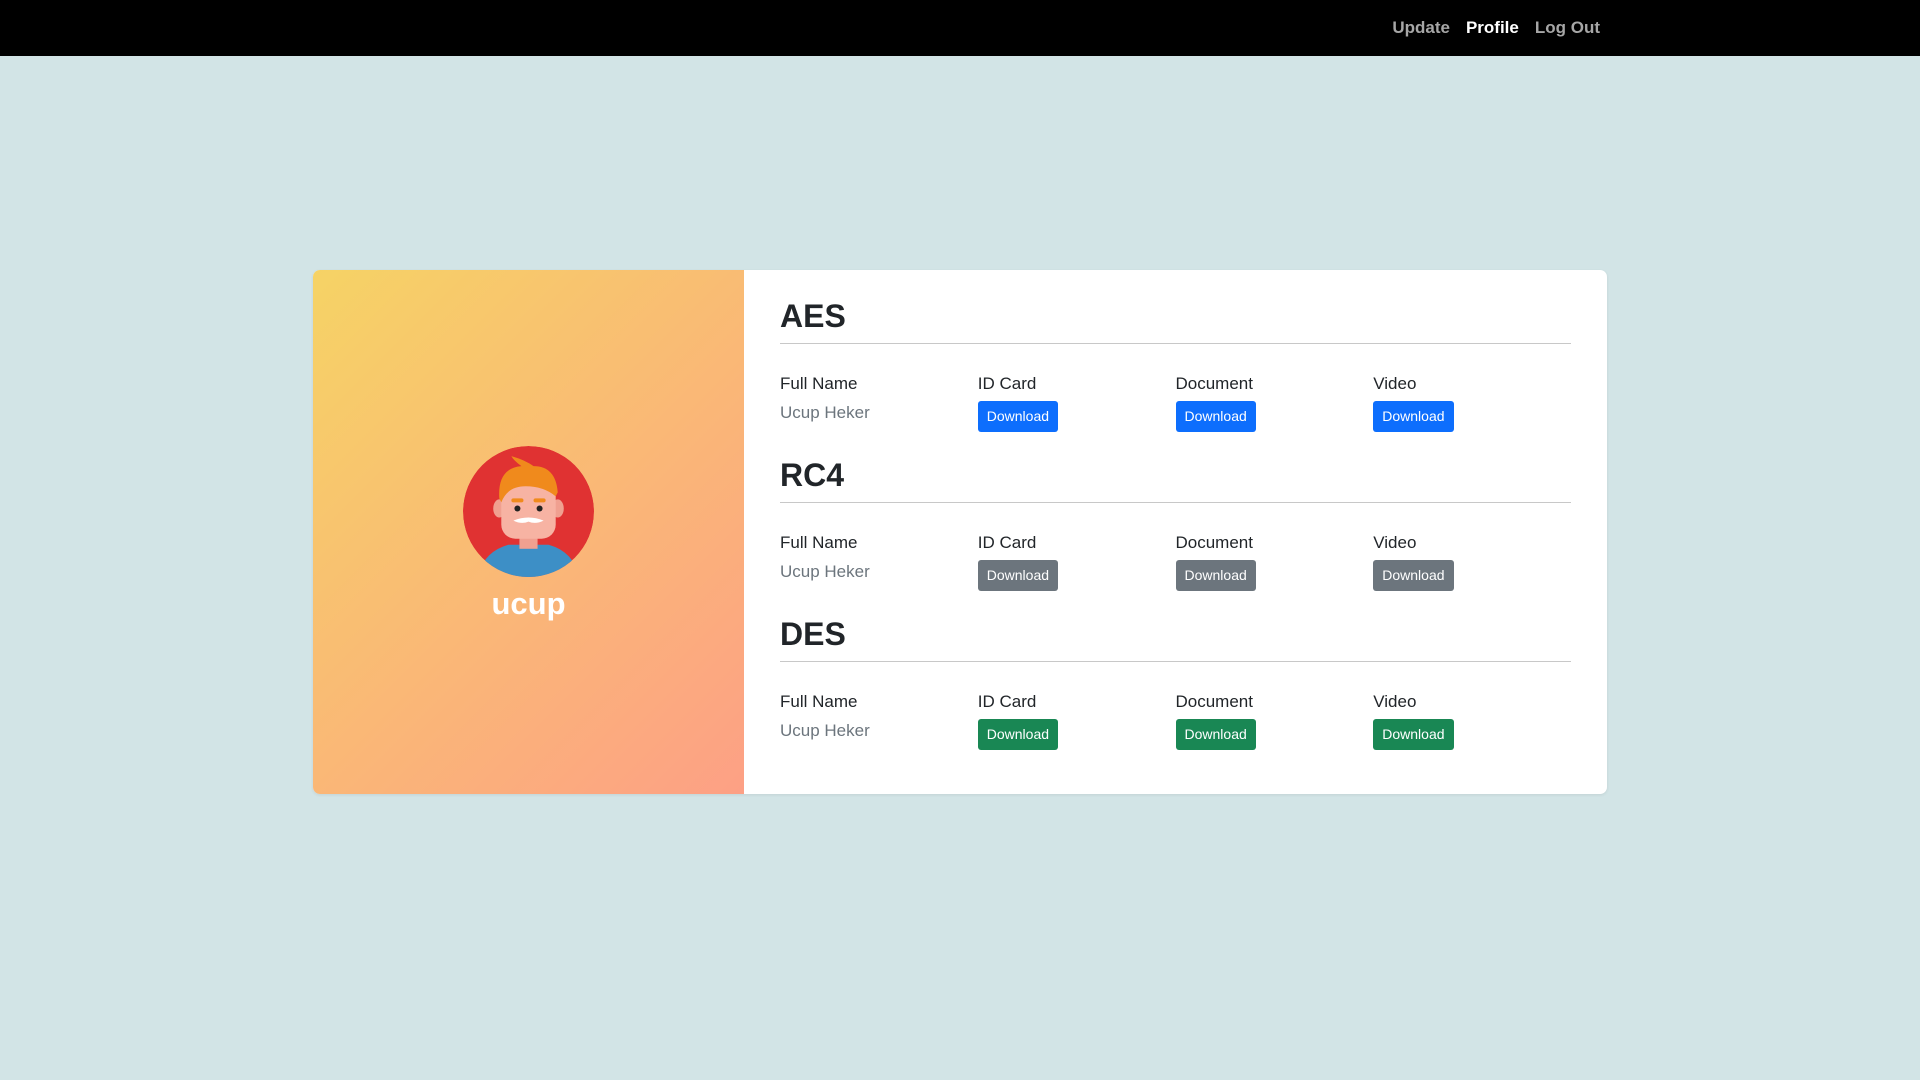  Describe the element at coordinates (528, 603) in the screenshot. I see `profile-username: ucup` at that location.